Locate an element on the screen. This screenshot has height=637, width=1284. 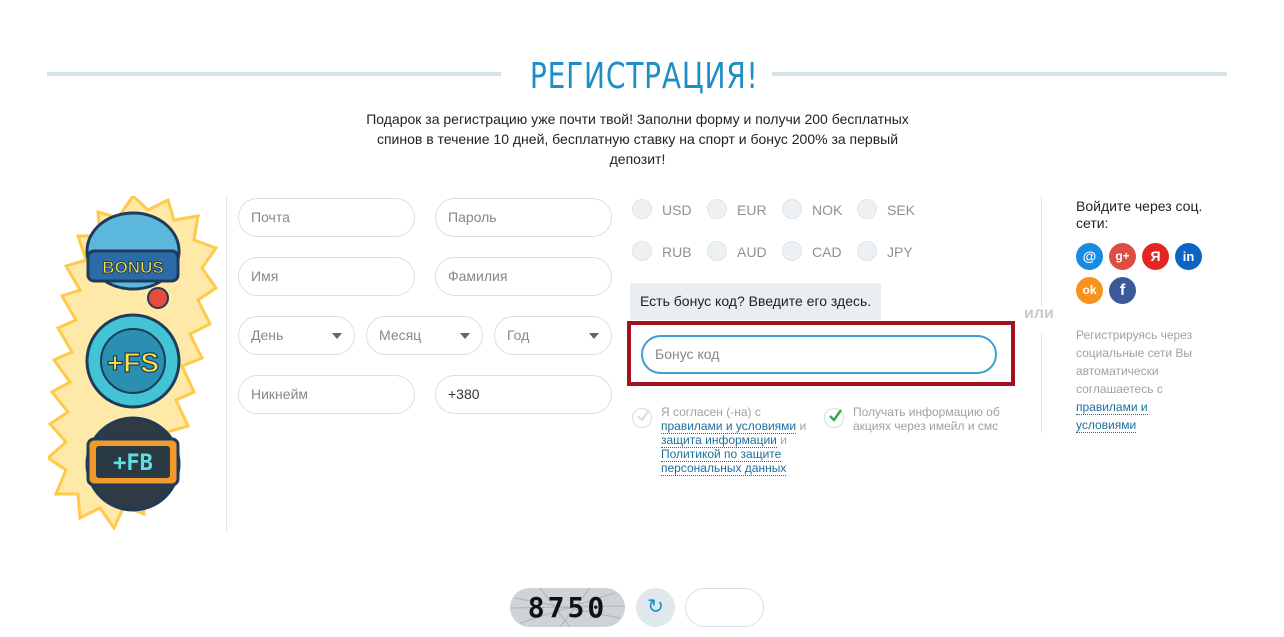
captcha-input is located at coordinates (724, 607).